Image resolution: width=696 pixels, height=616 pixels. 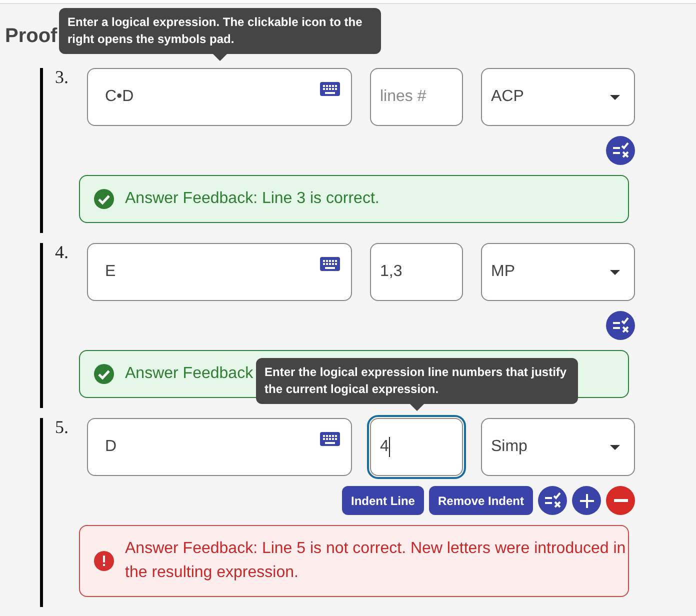 I want to click on minus-icon, so click(x=621, y=500).